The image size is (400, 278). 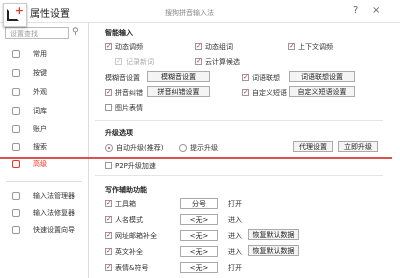 What do you see at coordinates (199, 235) in the screenshot?
I see `hotkey-url-complete: <无>` at bounding box center [199, 235].